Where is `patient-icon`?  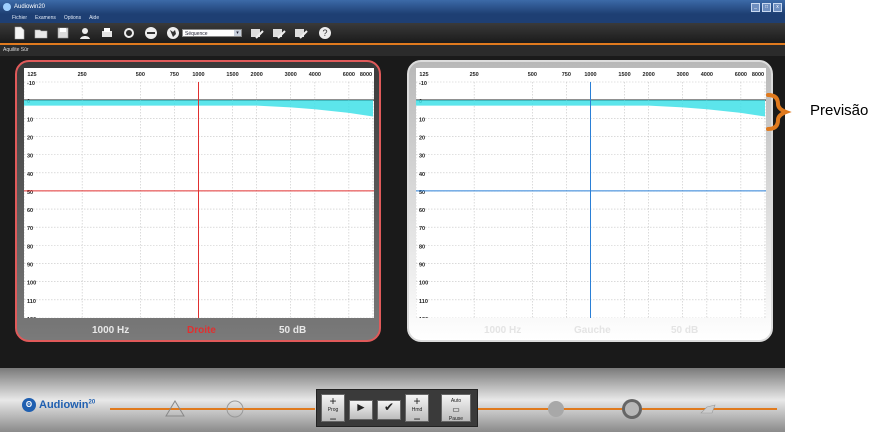
patient-icon is located at coordinates (85, 33).